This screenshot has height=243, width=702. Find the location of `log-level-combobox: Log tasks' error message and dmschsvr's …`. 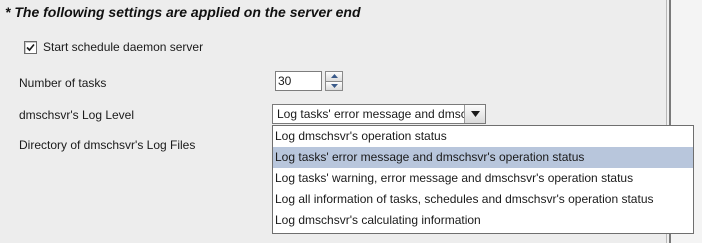

log-level-combobox: Log tasks' error message and dmschsvr's … is located at coordinates (379, 114).